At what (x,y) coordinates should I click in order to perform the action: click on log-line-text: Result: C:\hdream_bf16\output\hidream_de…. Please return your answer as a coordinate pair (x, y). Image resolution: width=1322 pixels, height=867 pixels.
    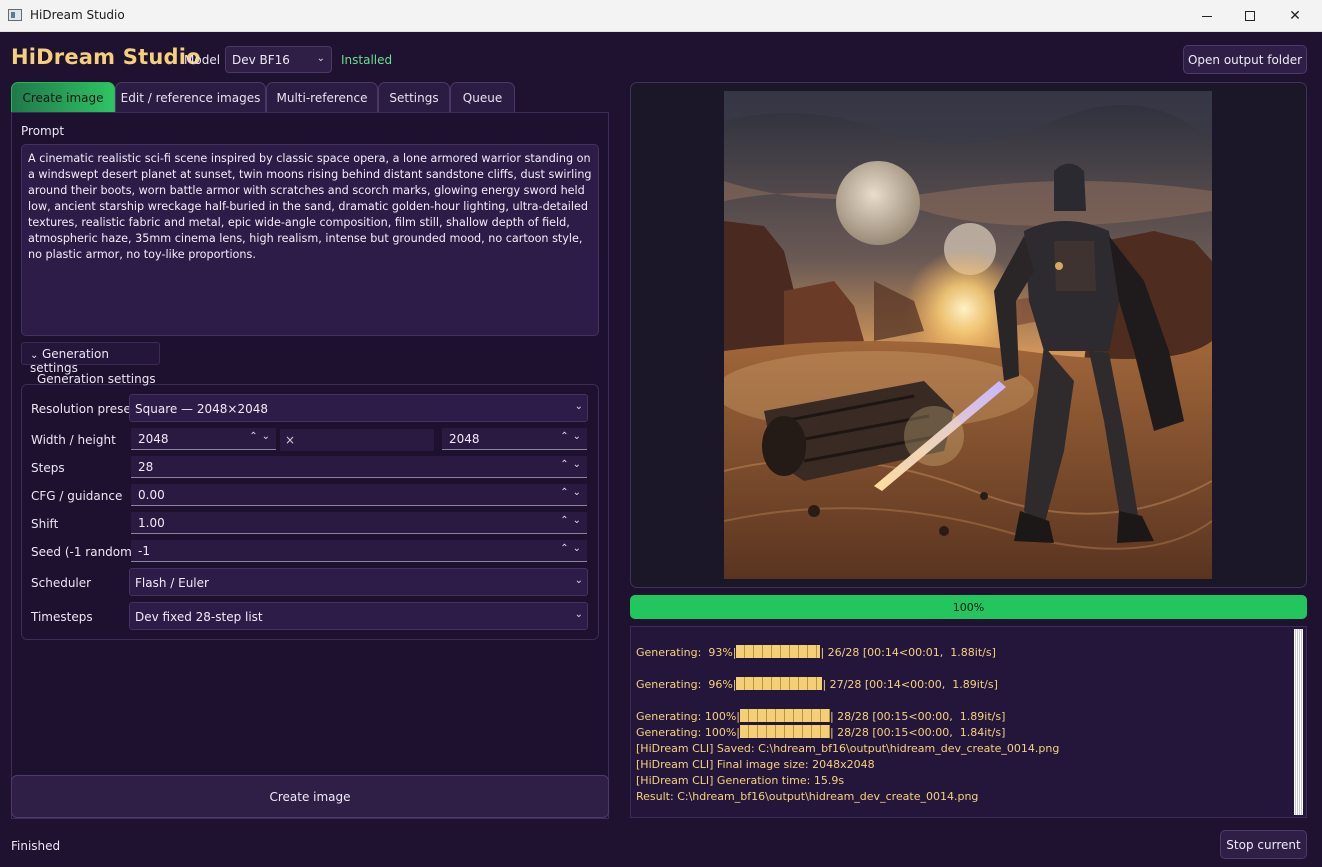
    Looking at the image, I should click on (807, 796).